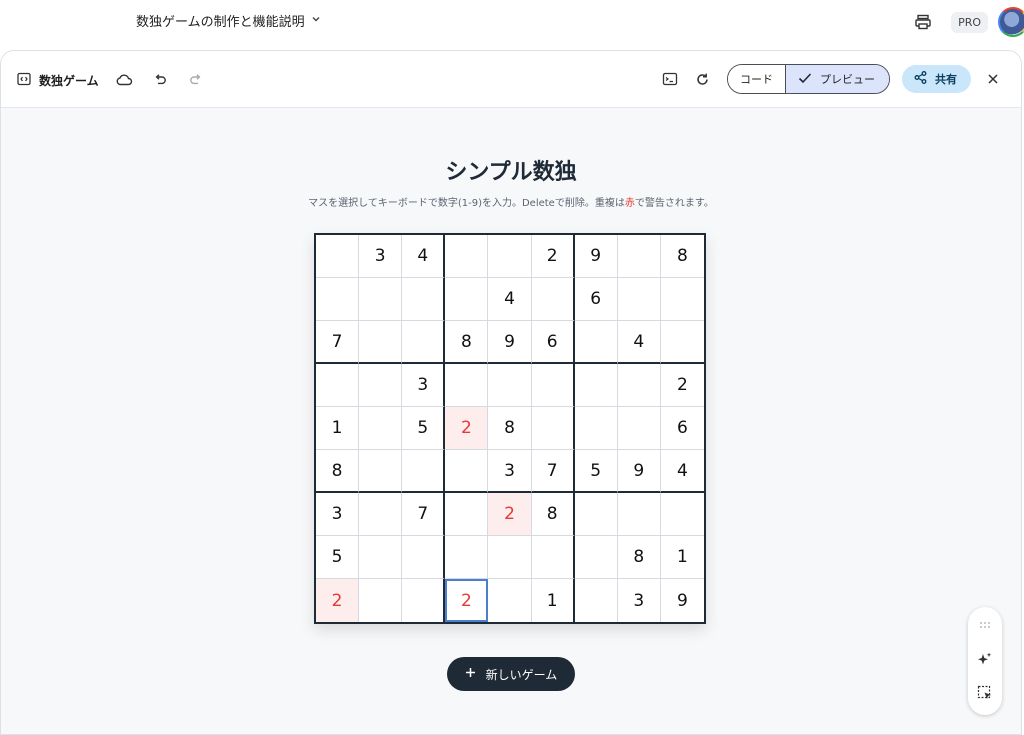  What do you see at coordinates (993, 79) in the screenshot?
I see `close-icon` at bounding box center [993, 79].